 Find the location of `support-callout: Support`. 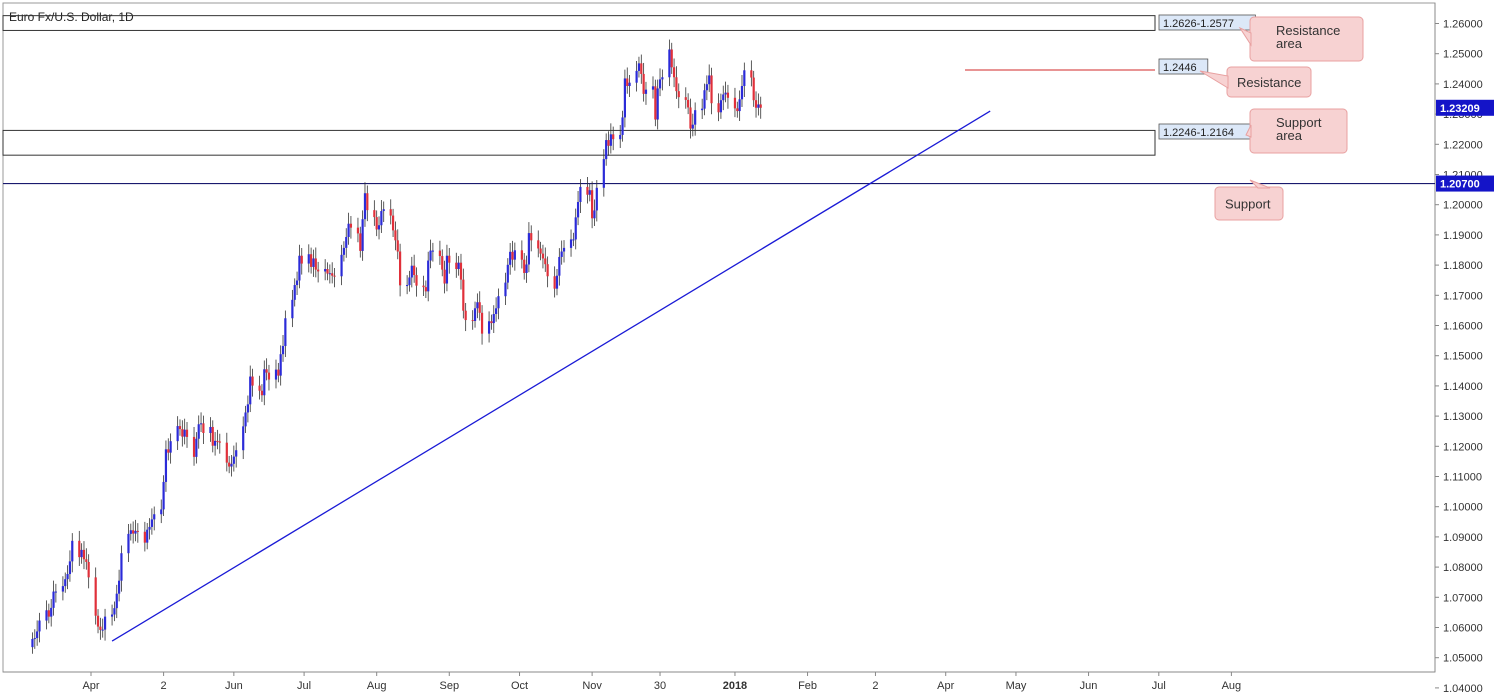

support-callout: Support is located at coordinates (1249, 200).